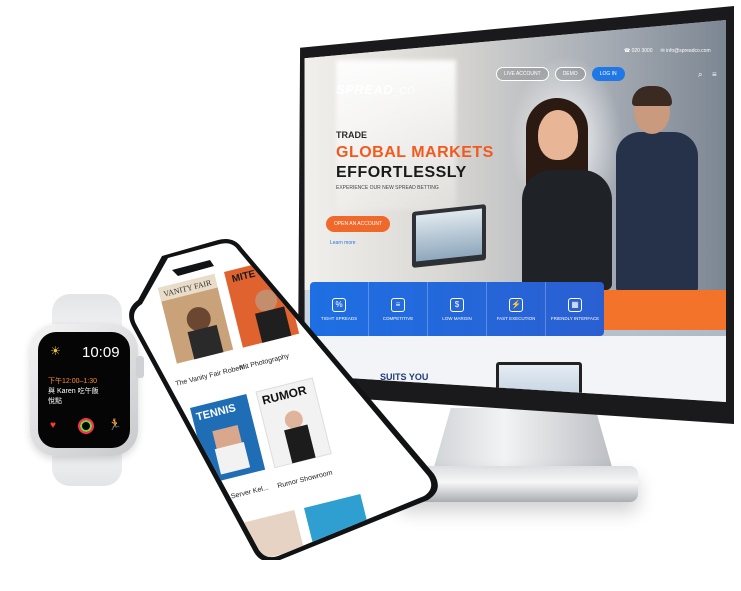  Describe the element at coordinates (638, 51) in the screenshot. I see `phone-contact: ☎ 020 3000` at that location.